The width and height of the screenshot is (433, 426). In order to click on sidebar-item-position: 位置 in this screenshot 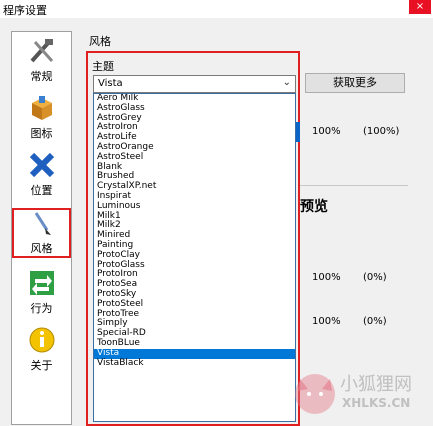, I will do `click(41, 174)`.